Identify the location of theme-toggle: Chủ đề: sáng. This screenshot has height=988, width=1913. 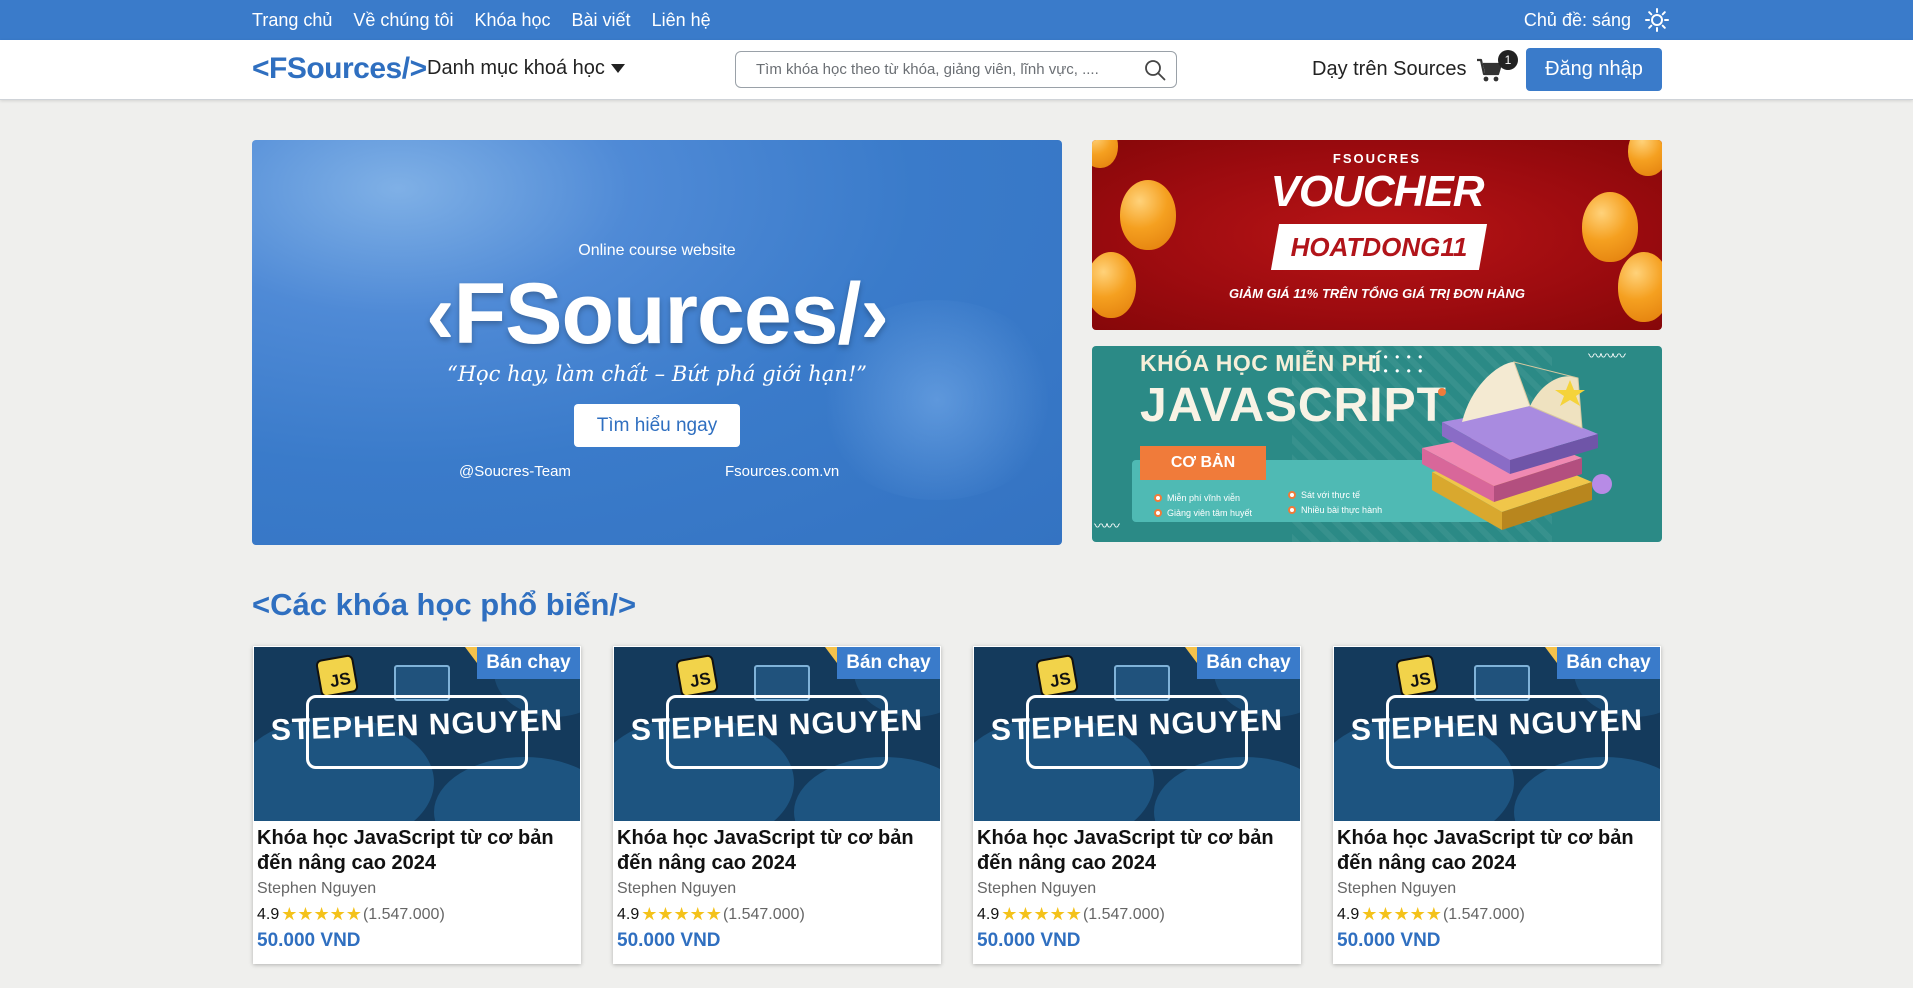
(1596, 20).